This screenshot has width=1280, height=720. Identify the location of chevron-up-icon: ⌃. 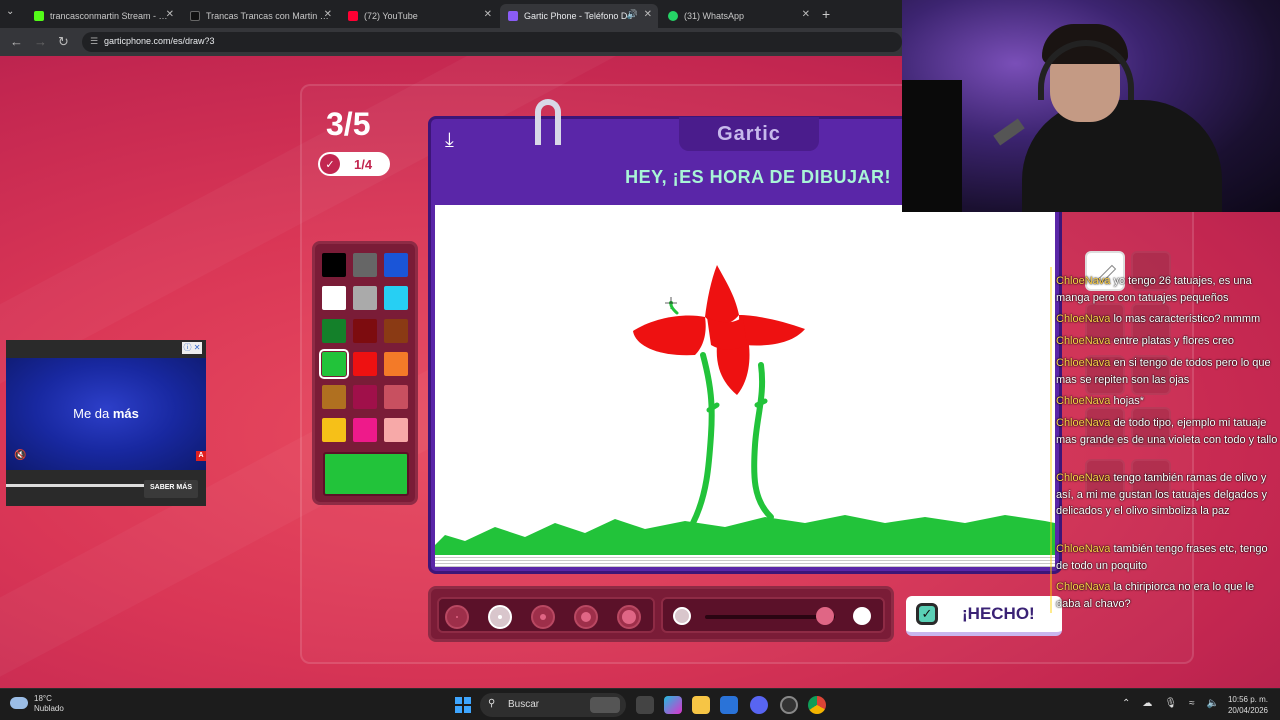
(1126, 703).